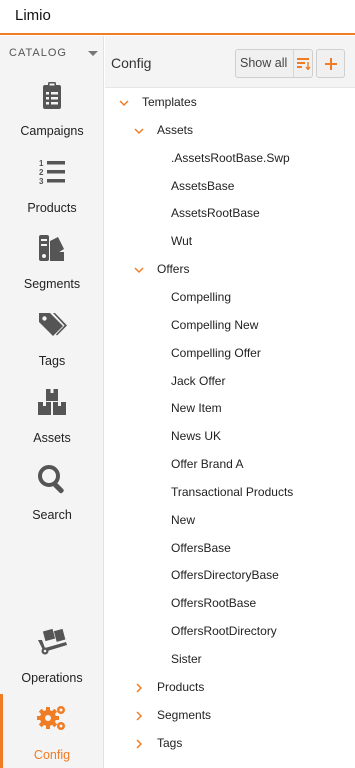 This screenshot has height=768, width=355. Describe the element at coordinates (52, 501) in the screenshot. I see `sidebar-item-search: Search` at that location.